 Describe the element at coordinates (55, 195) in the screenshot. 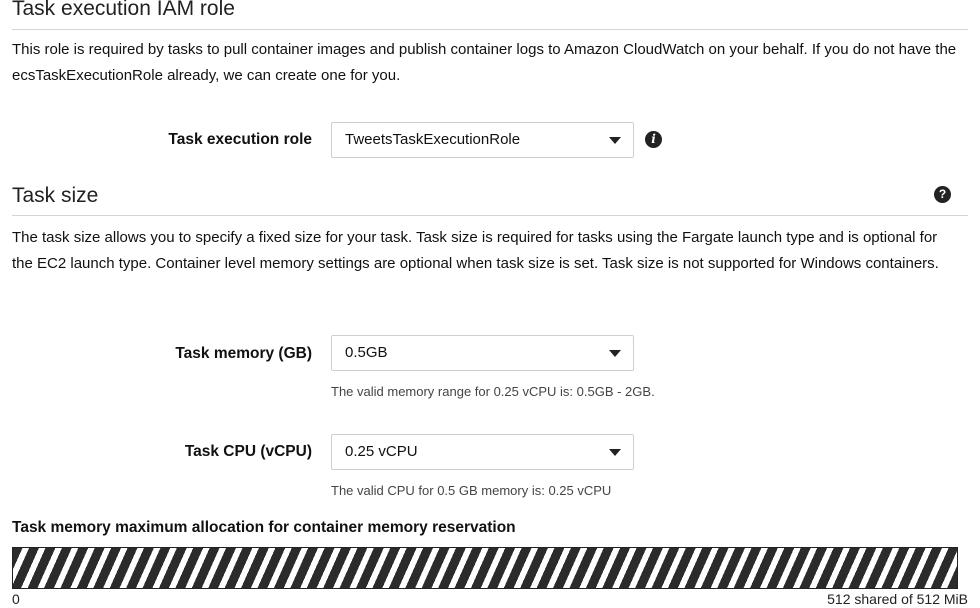

I see `task-size-title: Task size` at that location.